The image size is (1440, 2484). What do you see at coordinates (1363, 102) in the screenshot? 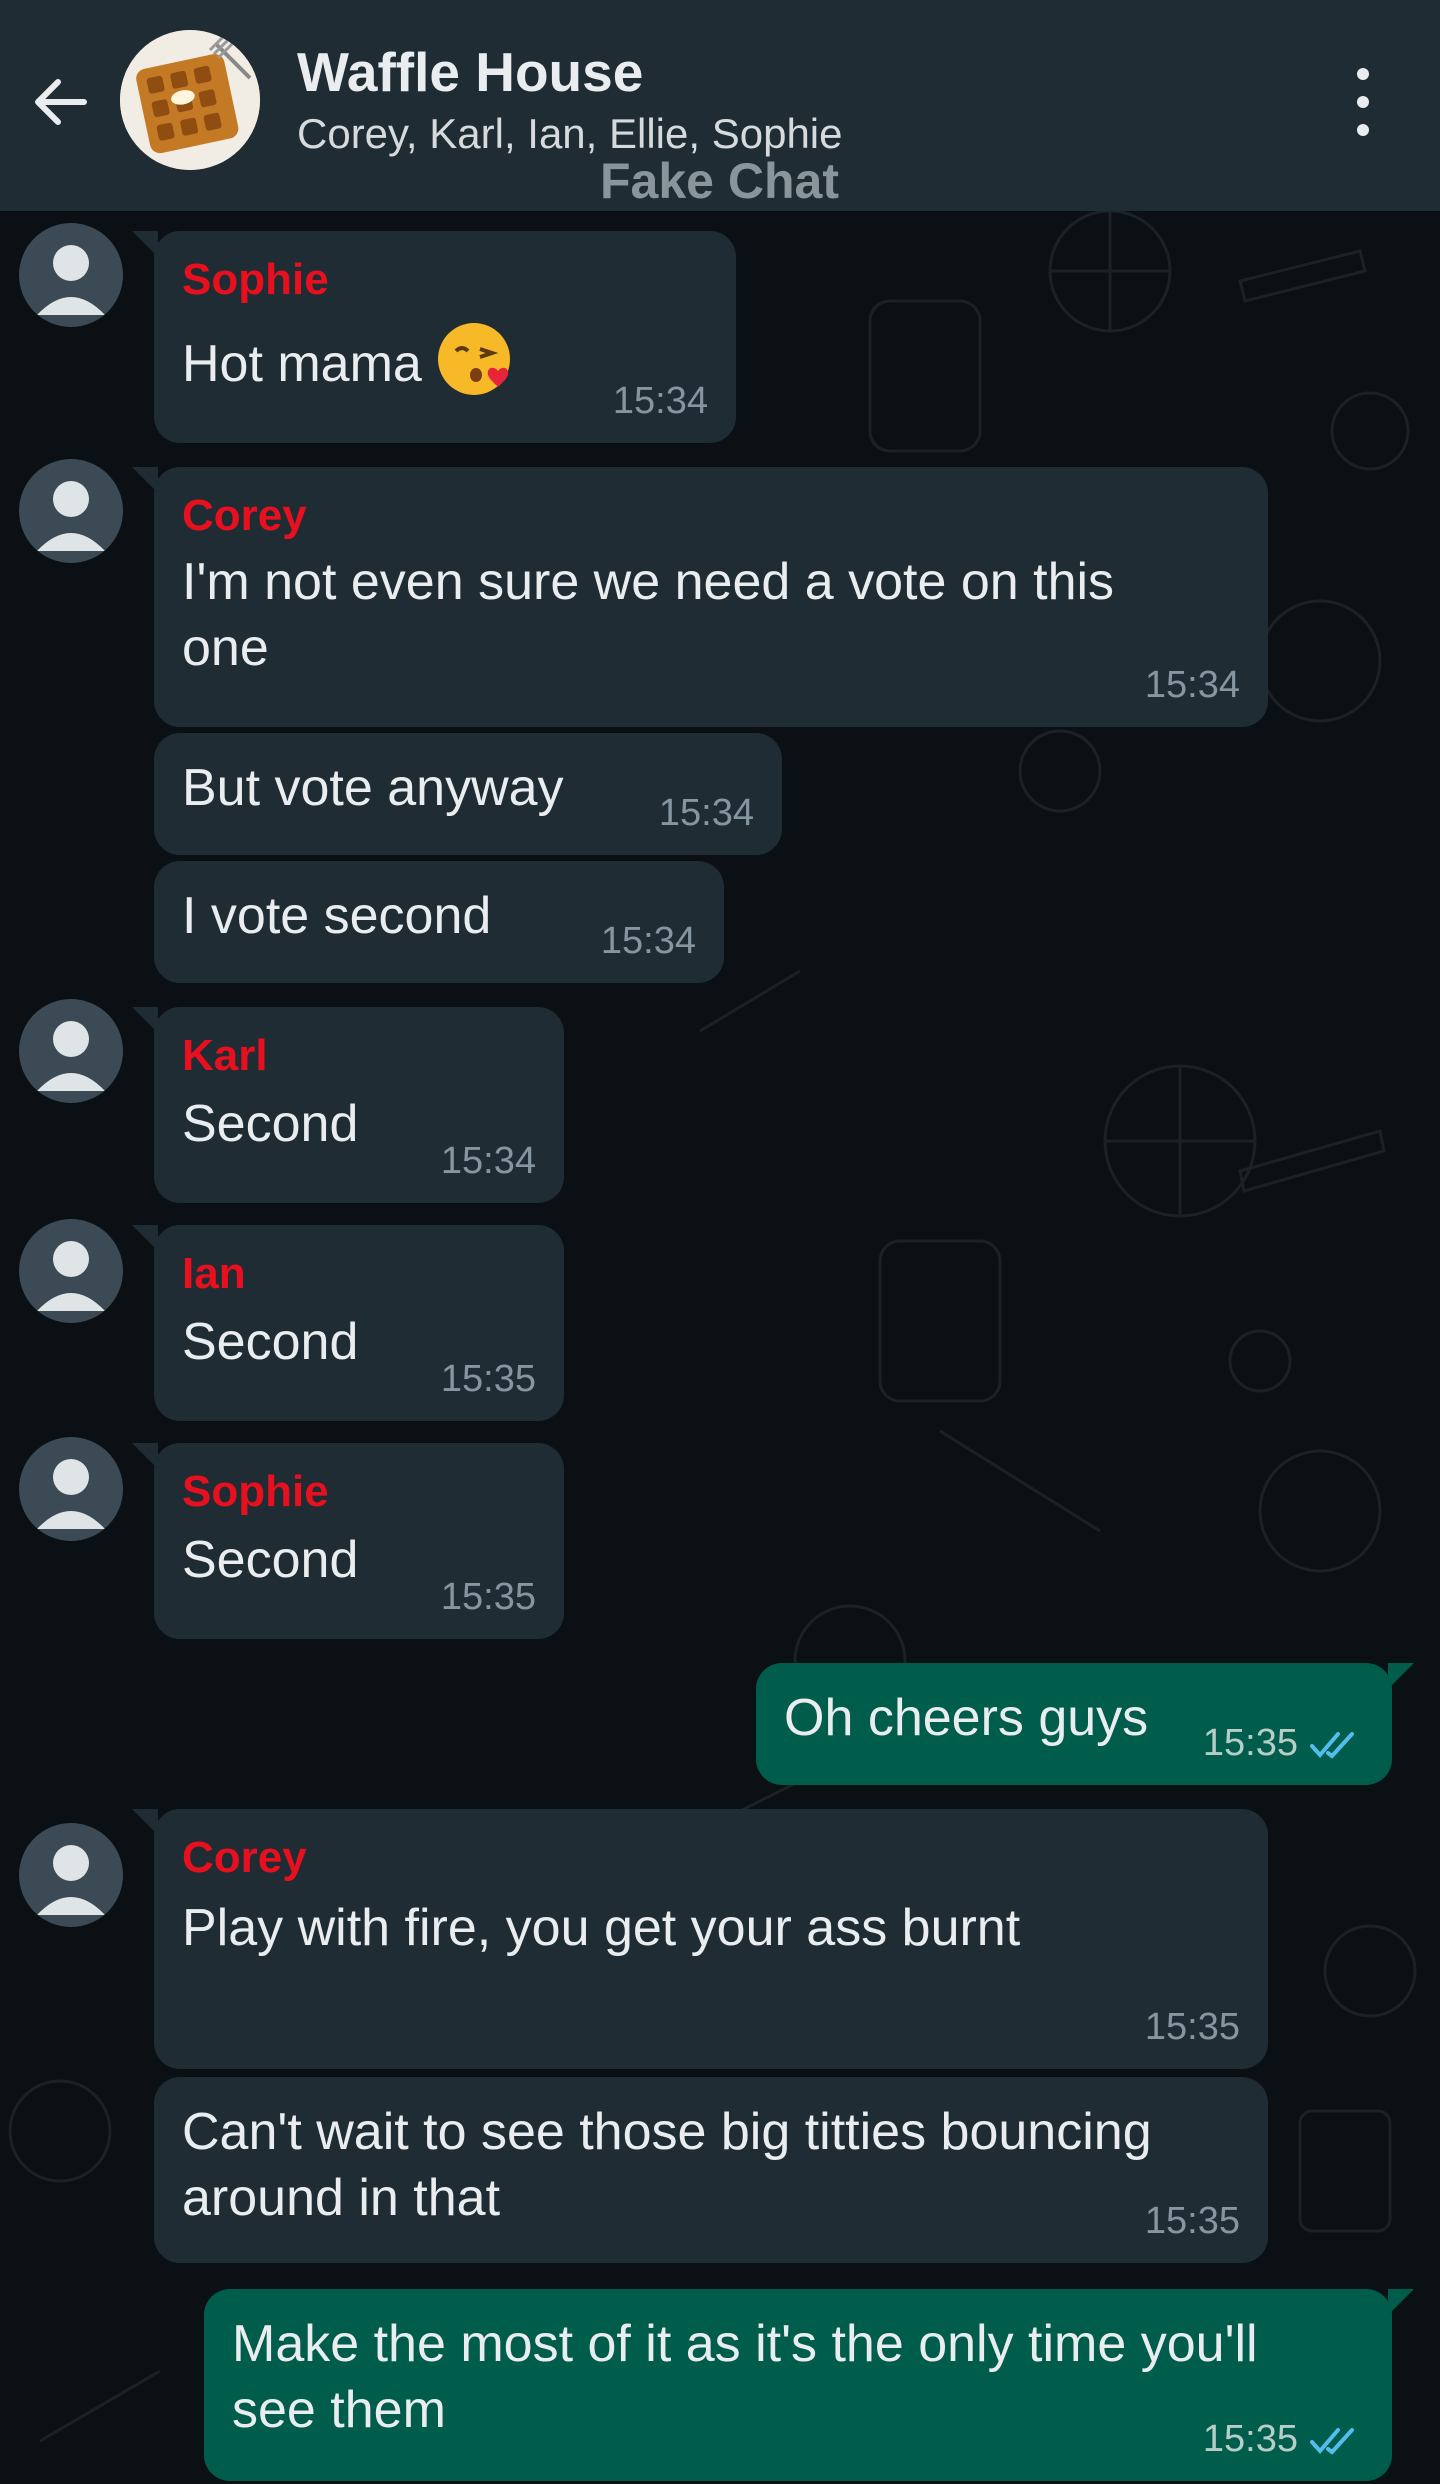
I see `more-vertical-icon` at bounding box center [1363, 102].